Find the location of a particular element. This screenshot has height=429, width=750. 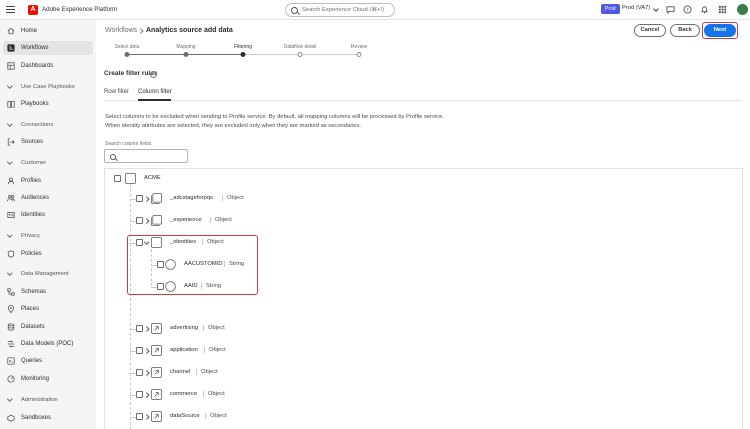

tree-row: commerce Object is located at coordinates (423, 395).